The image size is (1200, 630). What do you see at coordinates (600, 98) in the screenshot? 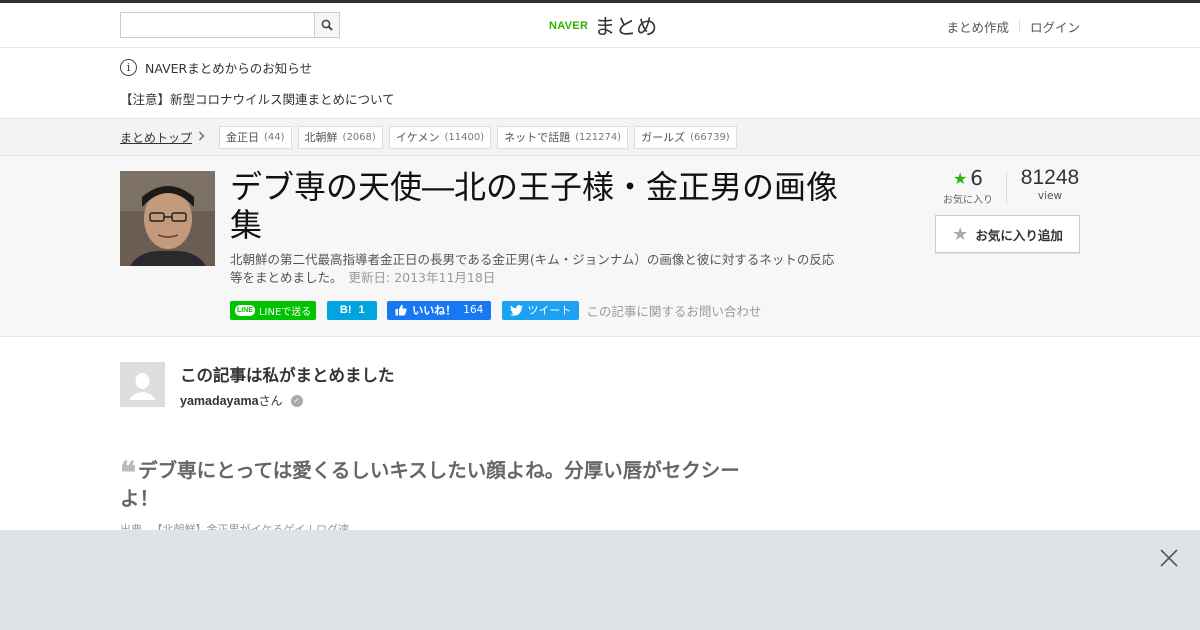
I see `notice-item-link: 【注意】新型コロナウイルス関連まとめについて` at bounding box center [600, 98].